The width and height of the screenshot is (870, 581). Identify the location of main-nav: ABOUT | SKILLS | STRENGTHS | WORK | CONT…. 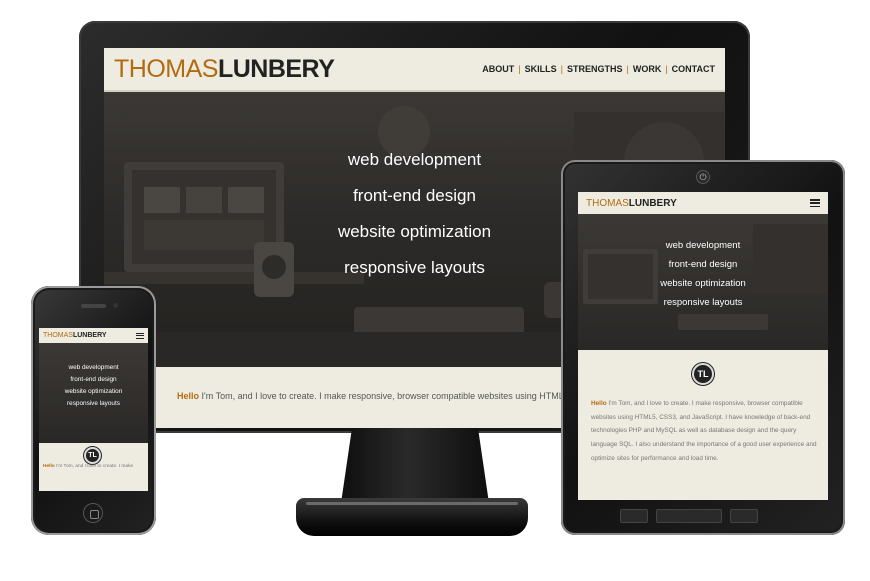
(598, 69).